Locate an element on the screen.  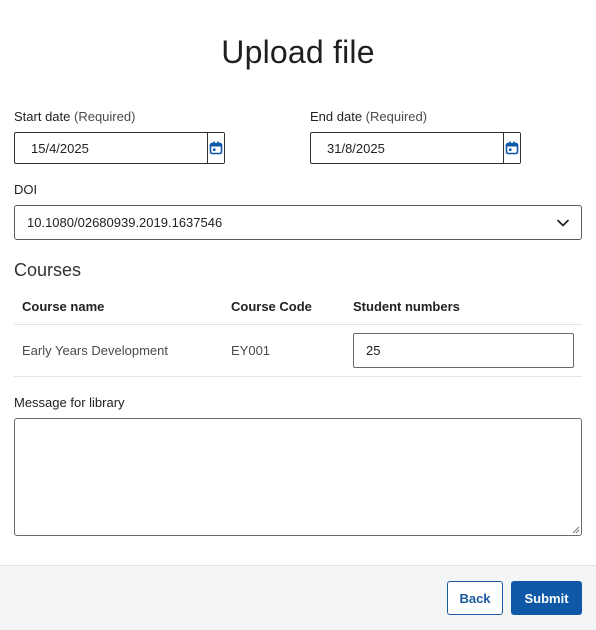
end-date-picker-button is located at coordinates (511, 148).